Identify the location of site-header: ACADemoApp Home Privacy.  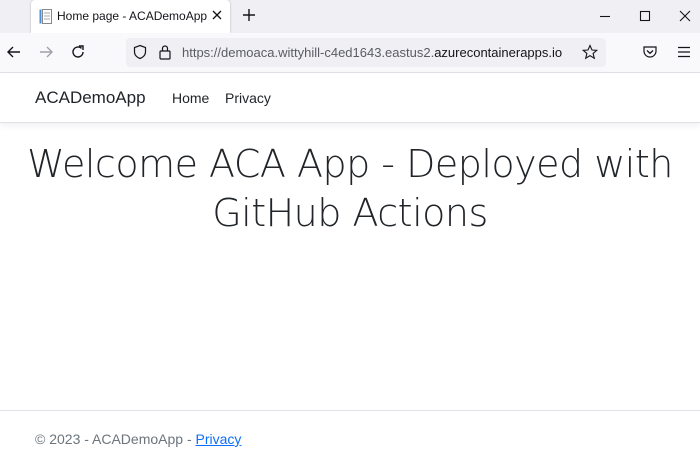
(350, 98).